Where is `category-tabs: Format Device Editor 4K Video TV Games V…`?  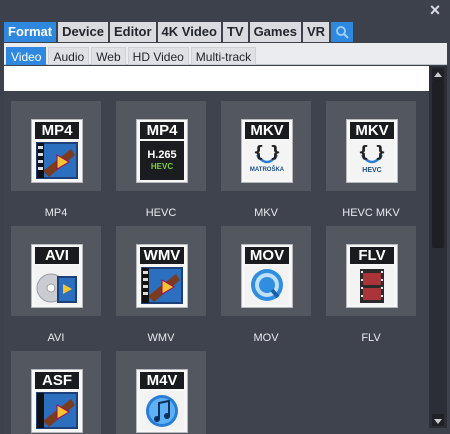
category-tabs: Format Device Editor 4K Video TV Games V… is located at coordinates (178, 32).